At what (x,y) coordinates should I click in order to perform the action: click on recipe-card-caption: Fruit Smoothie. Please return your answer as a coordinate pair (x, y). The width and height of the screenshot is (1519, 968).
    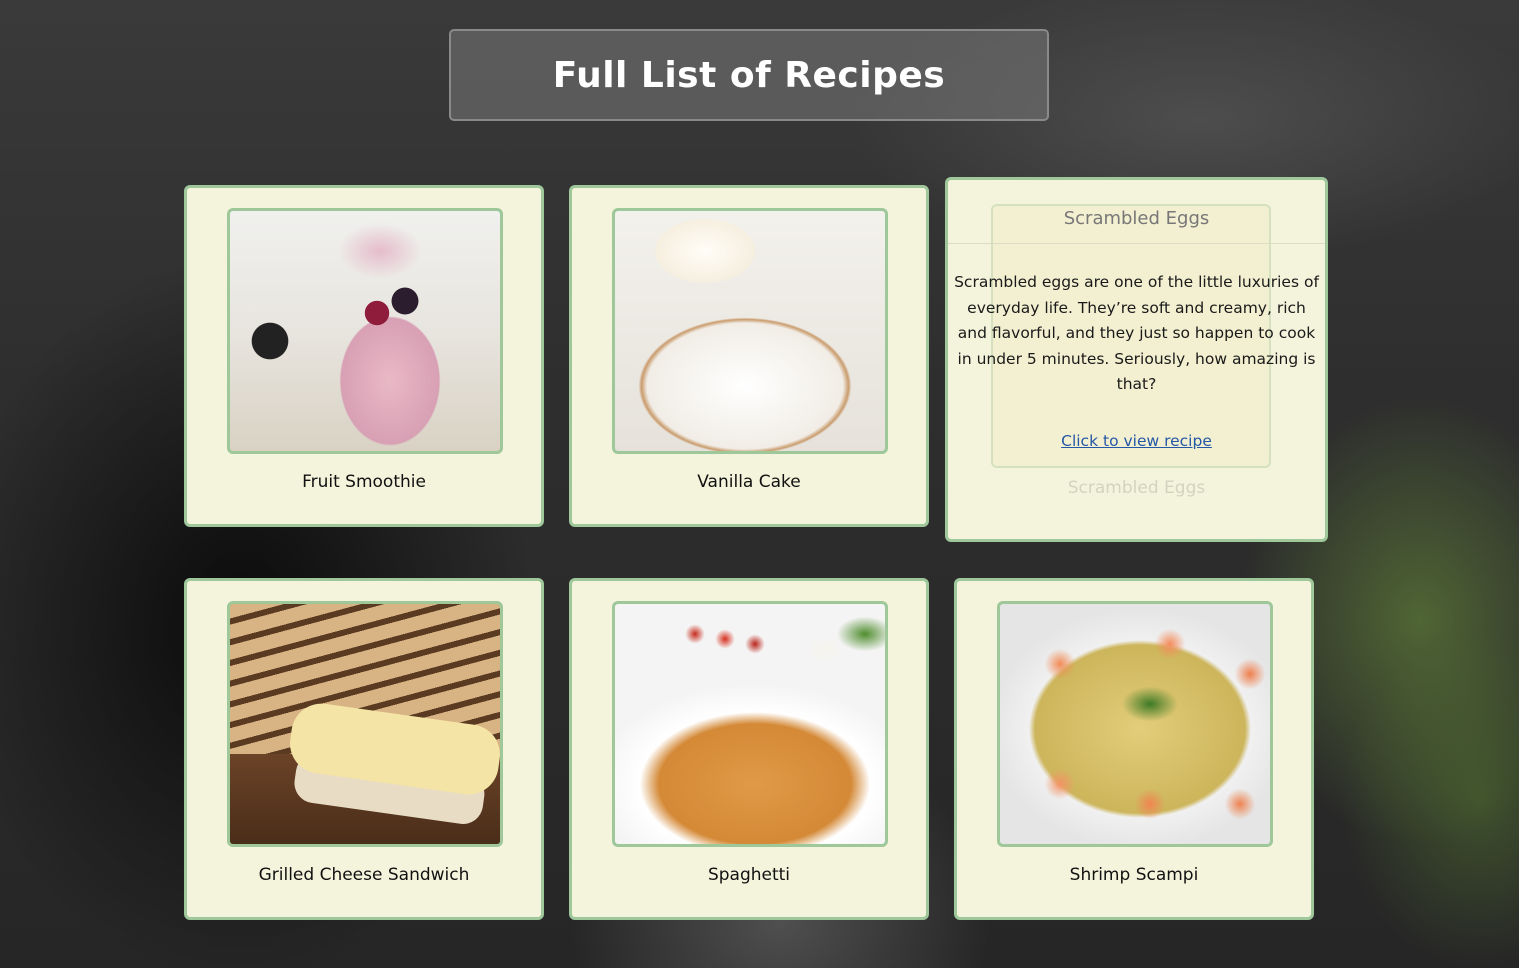
    Looking at the image, I should click on (364, 482).